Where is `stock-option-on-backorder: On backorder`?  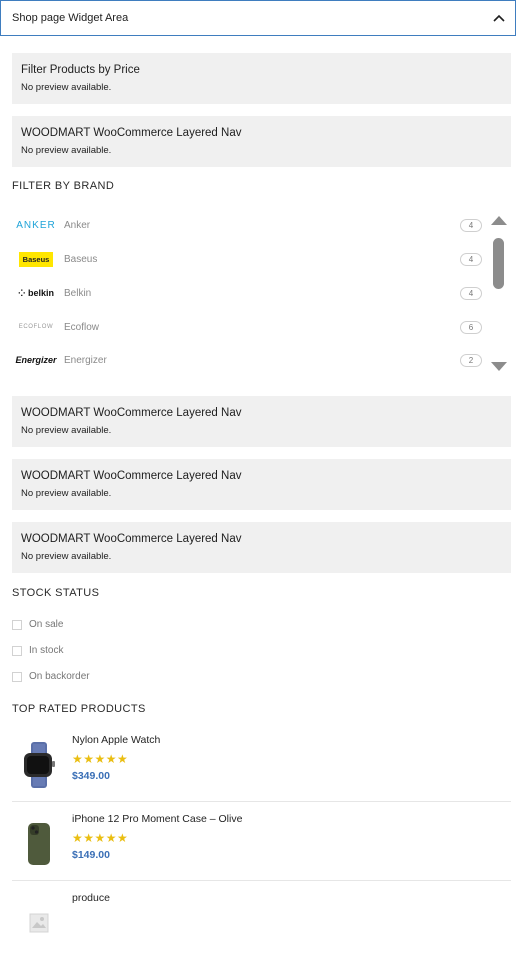 stock-option-on-backorder: On backorder is located at coordinates (51, 676).